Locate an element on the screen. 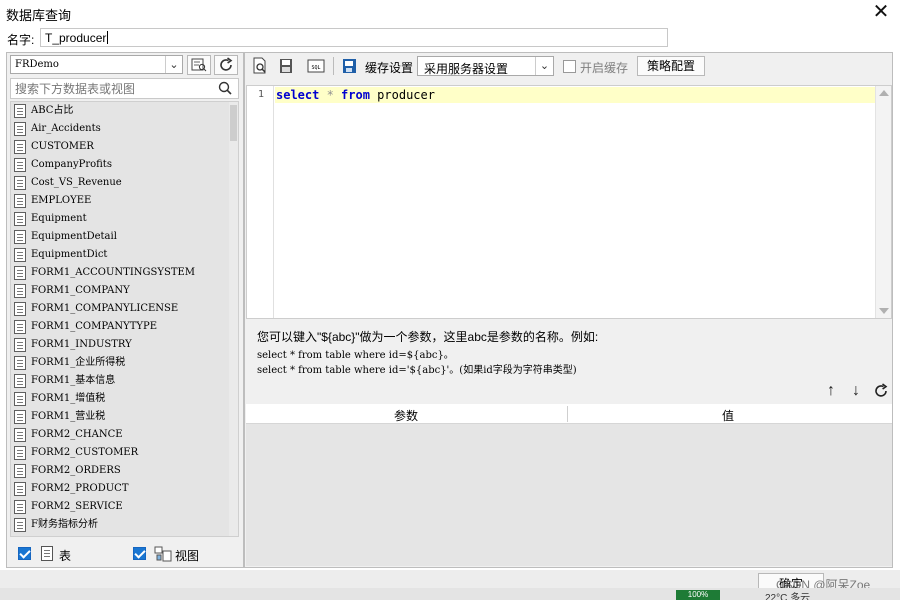 The image size is (900, 600). table-name: FORM1_企业所得税 is located at coordinates (78, 362).